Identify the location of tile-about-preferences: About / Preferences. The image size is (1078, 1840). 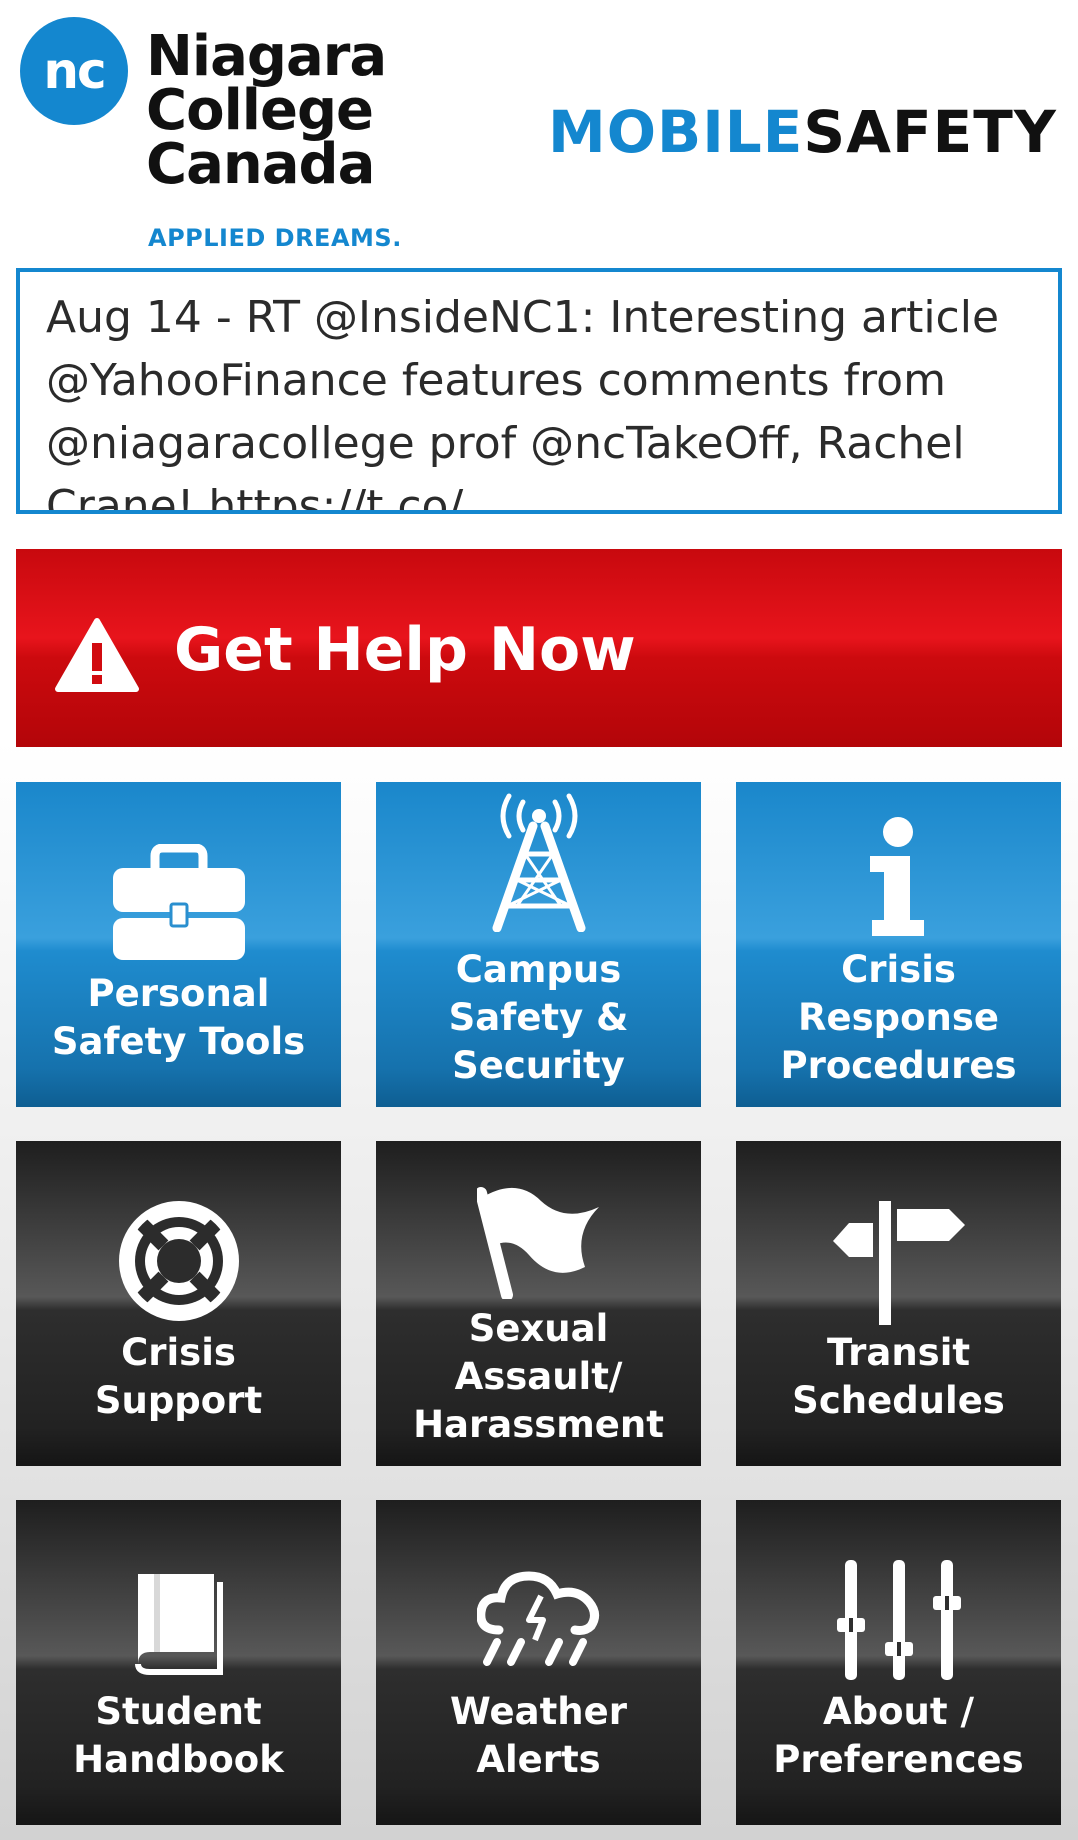
(898, 1662).